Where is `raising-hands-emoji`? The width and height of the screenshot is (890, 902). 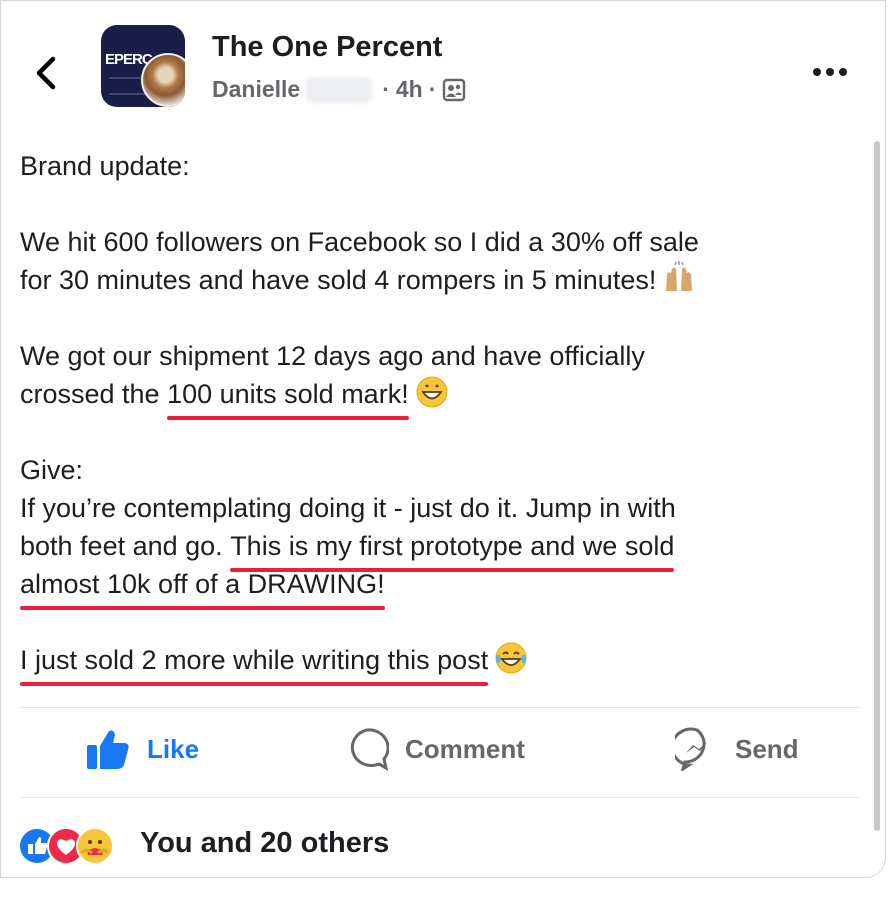
raising-hands-emoji is located at coordinates (679, 276).